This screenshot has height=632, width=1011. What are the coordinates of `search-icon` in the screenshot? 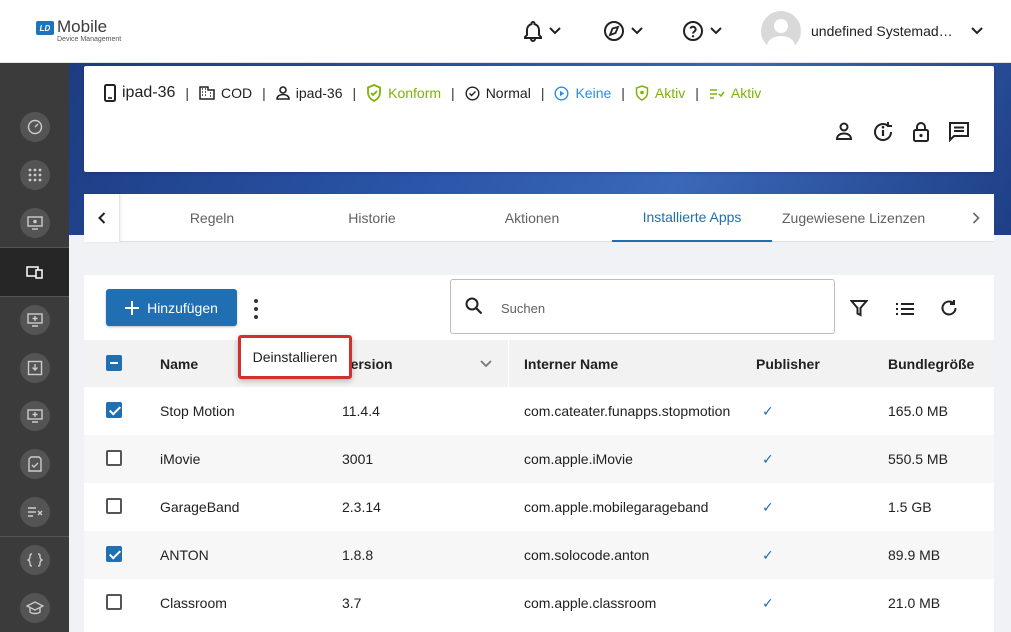 It's located at (474, 306).